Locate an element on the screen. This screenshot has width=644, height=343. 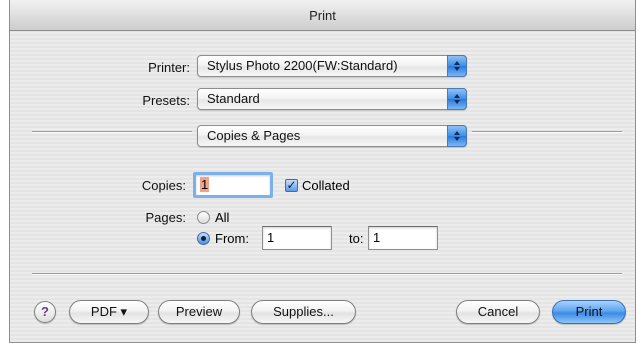
pages-all-radio is located at coordinates (203, 217).